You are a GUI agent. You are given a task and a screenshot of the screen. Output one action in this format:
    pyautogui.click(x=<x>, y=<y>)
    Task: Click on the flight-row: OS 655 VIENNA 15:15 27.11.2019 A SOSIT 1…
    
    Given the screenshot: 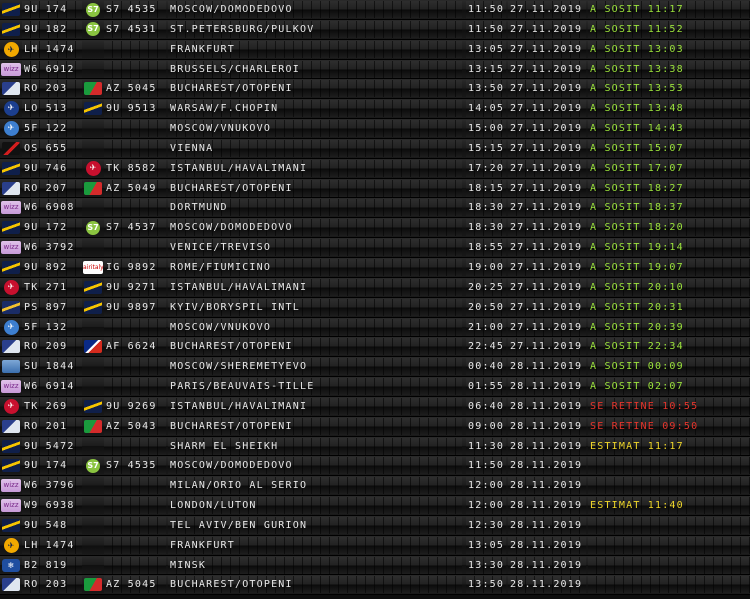 What is the action you would take?
    pyautogui.click(x=375, y=148)
    